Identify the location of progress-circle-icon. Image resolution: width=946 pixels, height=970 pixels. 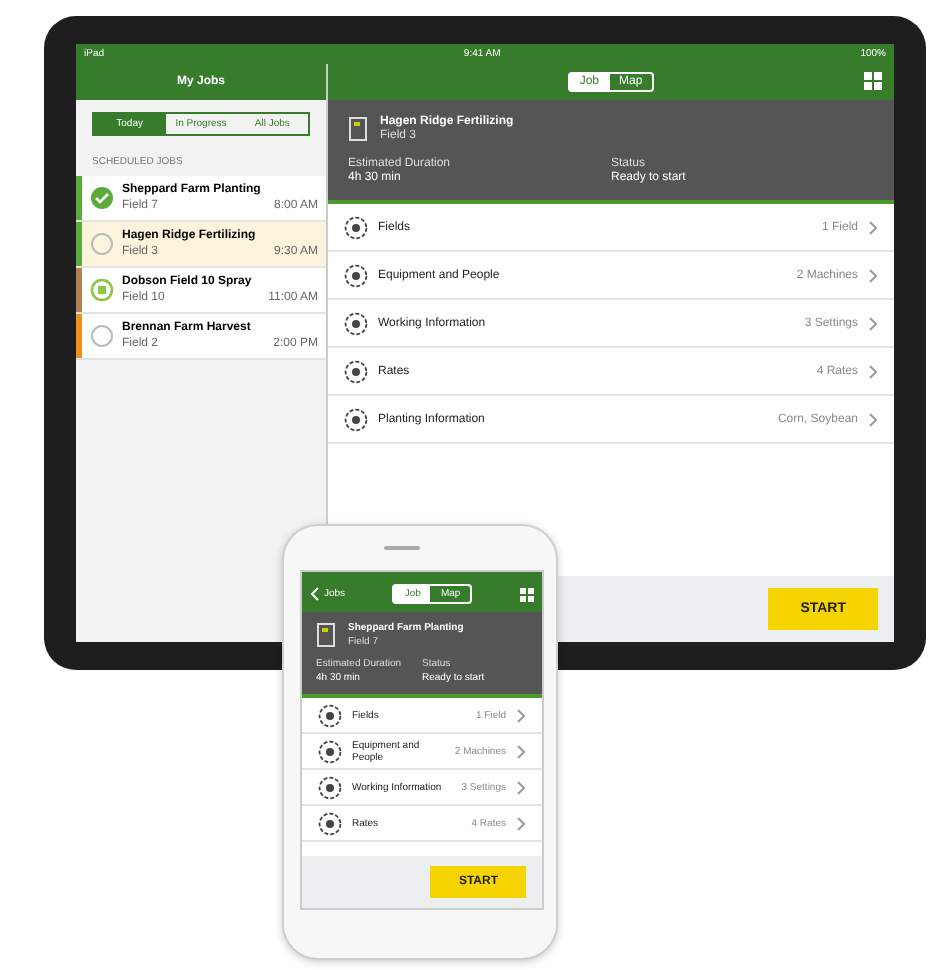
(102, 290).